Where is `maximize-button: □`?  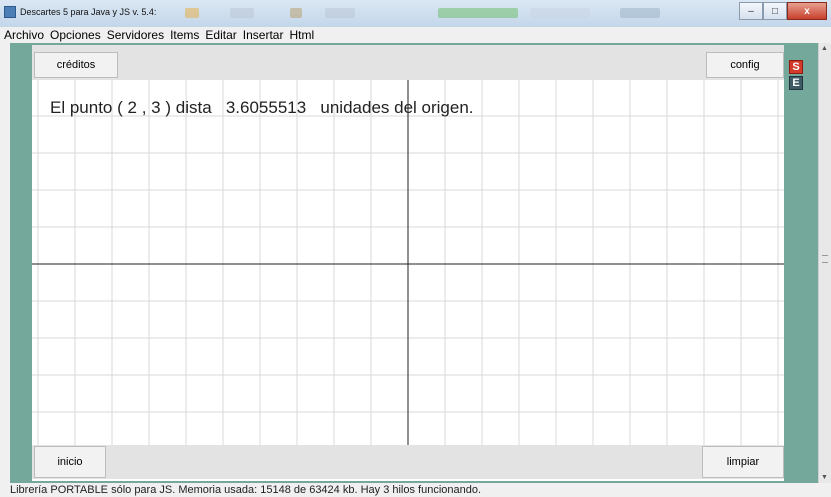
maximize-button: □ is located at coordinates (775, 11).